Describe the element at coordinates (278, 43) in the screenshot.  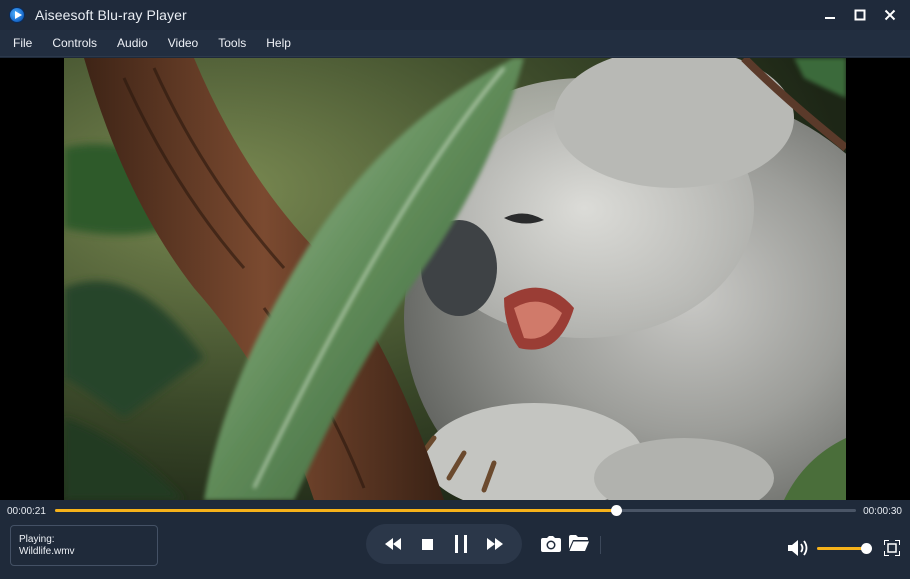
I see `menu-help: Help` at that location.